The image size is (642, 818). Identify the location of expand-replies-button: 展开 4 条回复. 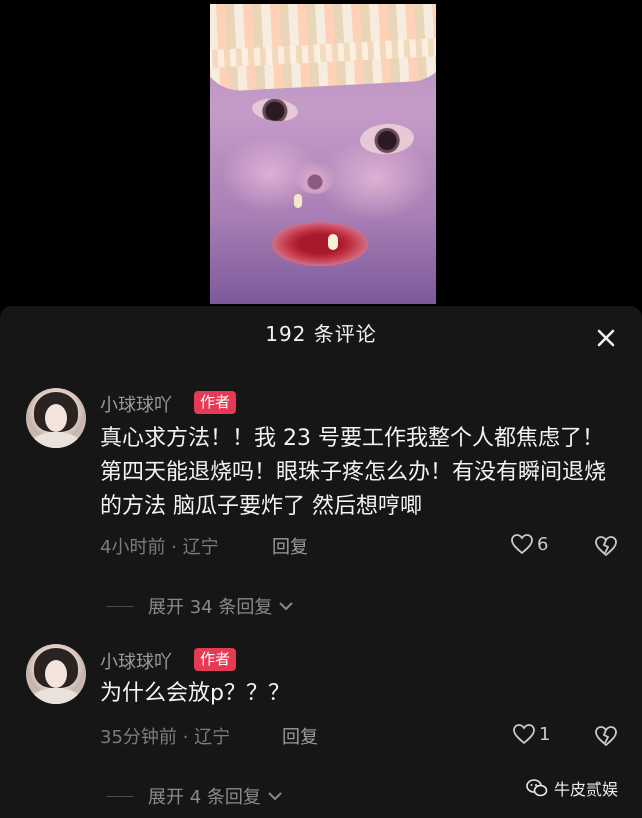
(194, 796).